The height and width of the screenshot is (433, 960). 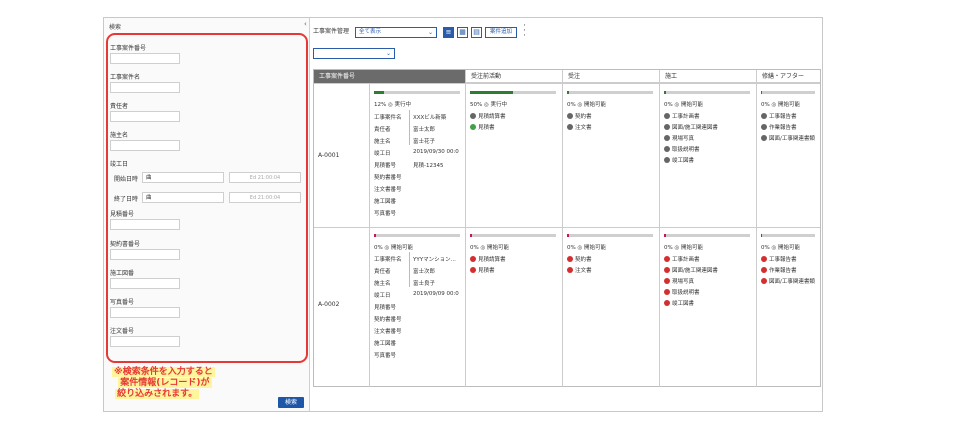 I want to click on field-key: 見積番号, so click(x=385, y=166).